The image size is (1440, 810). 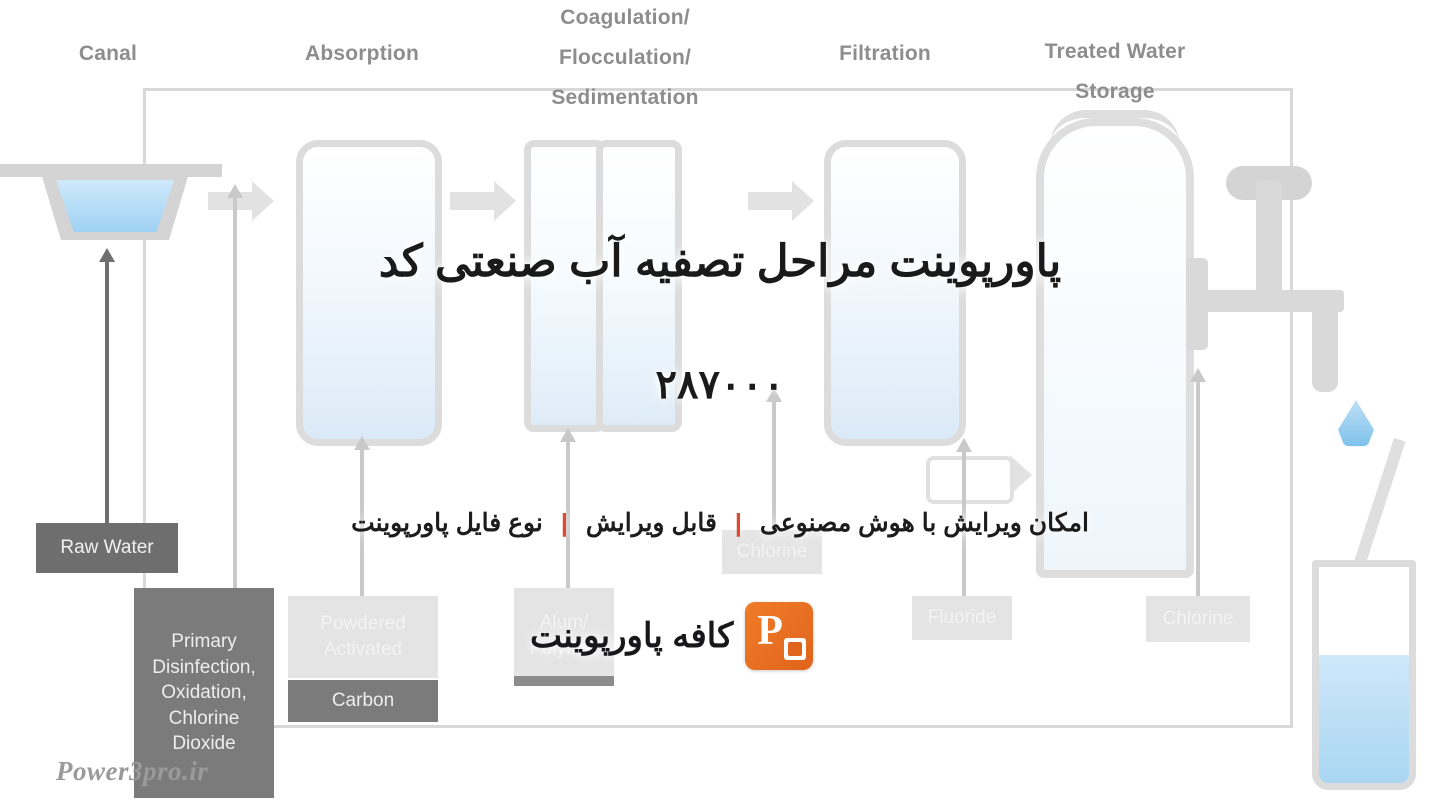 I want to click on primary-disinfection-line4: Chlorine, so click(x=204, y=718).